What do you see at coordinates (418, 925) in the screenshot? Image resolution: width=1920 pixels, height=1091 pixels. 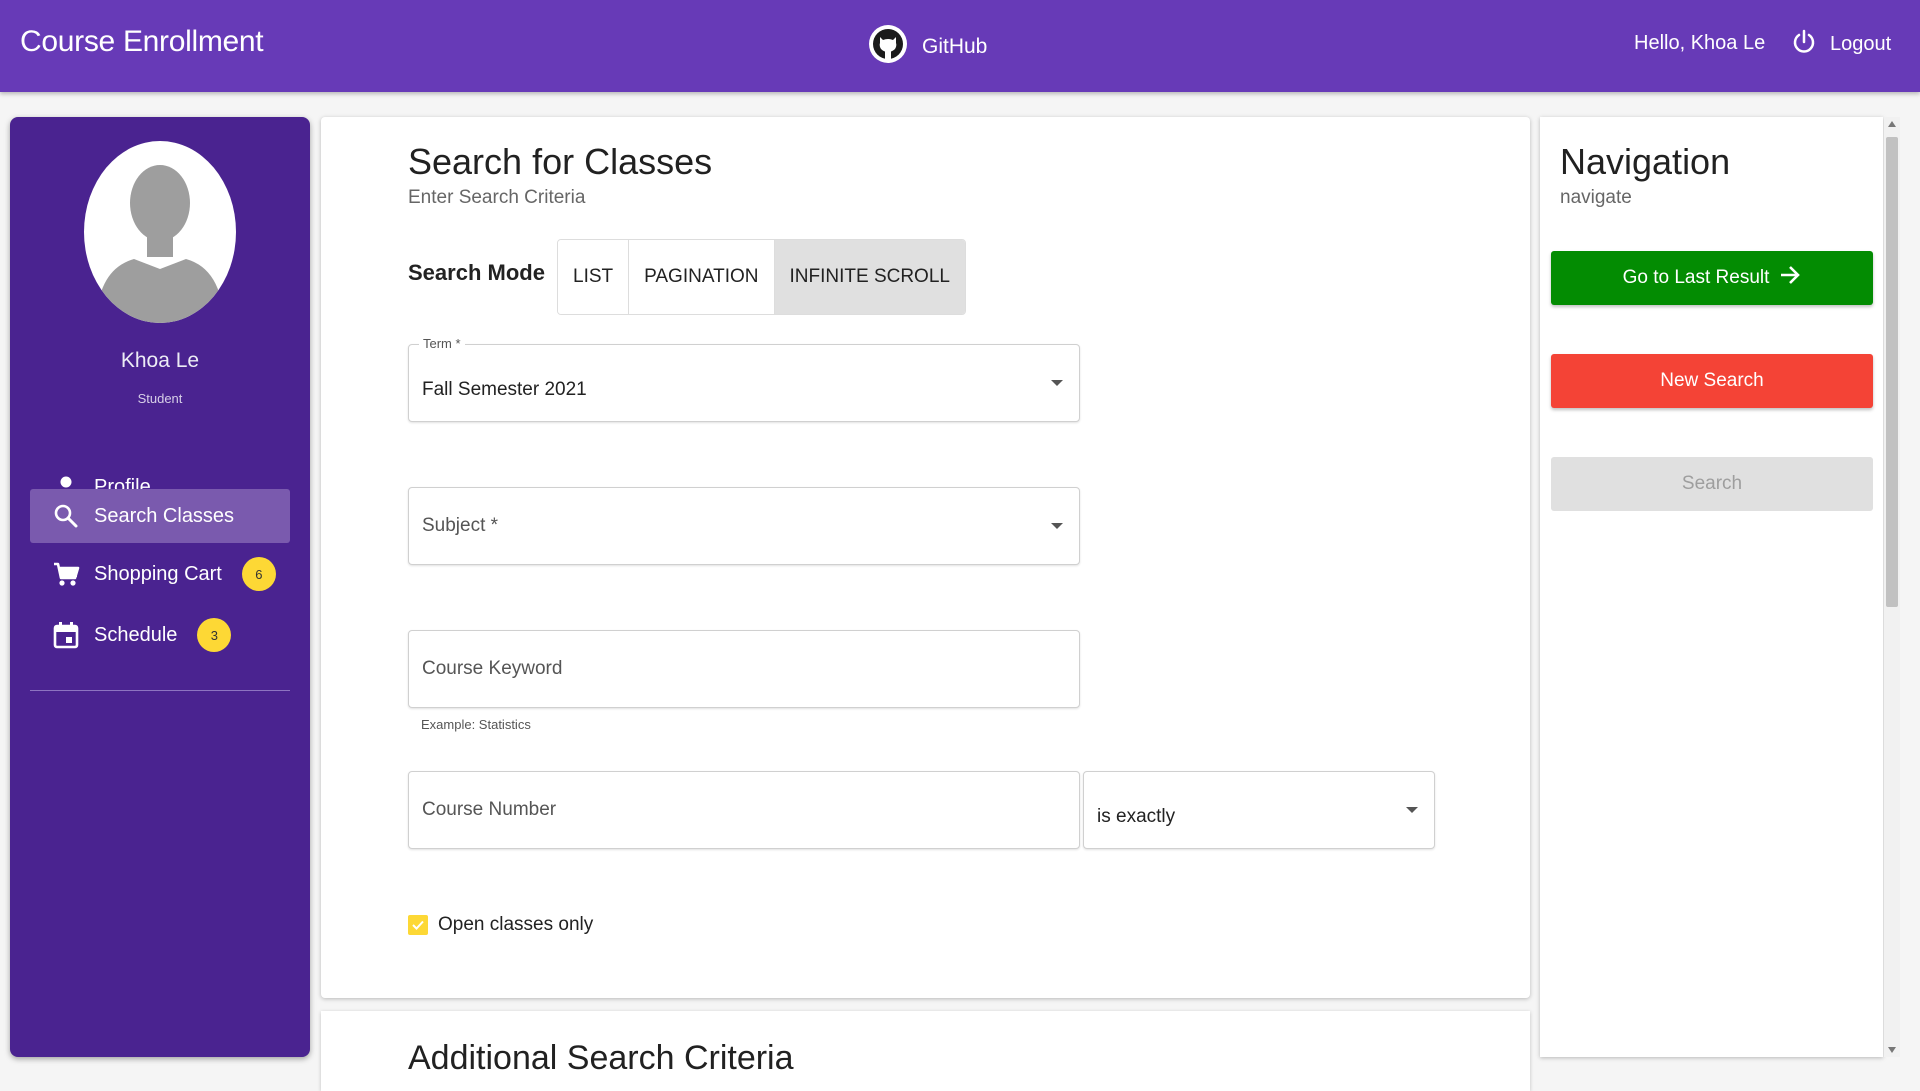 I see `checkbox-checked-icon` at bounding box center [418, 925].